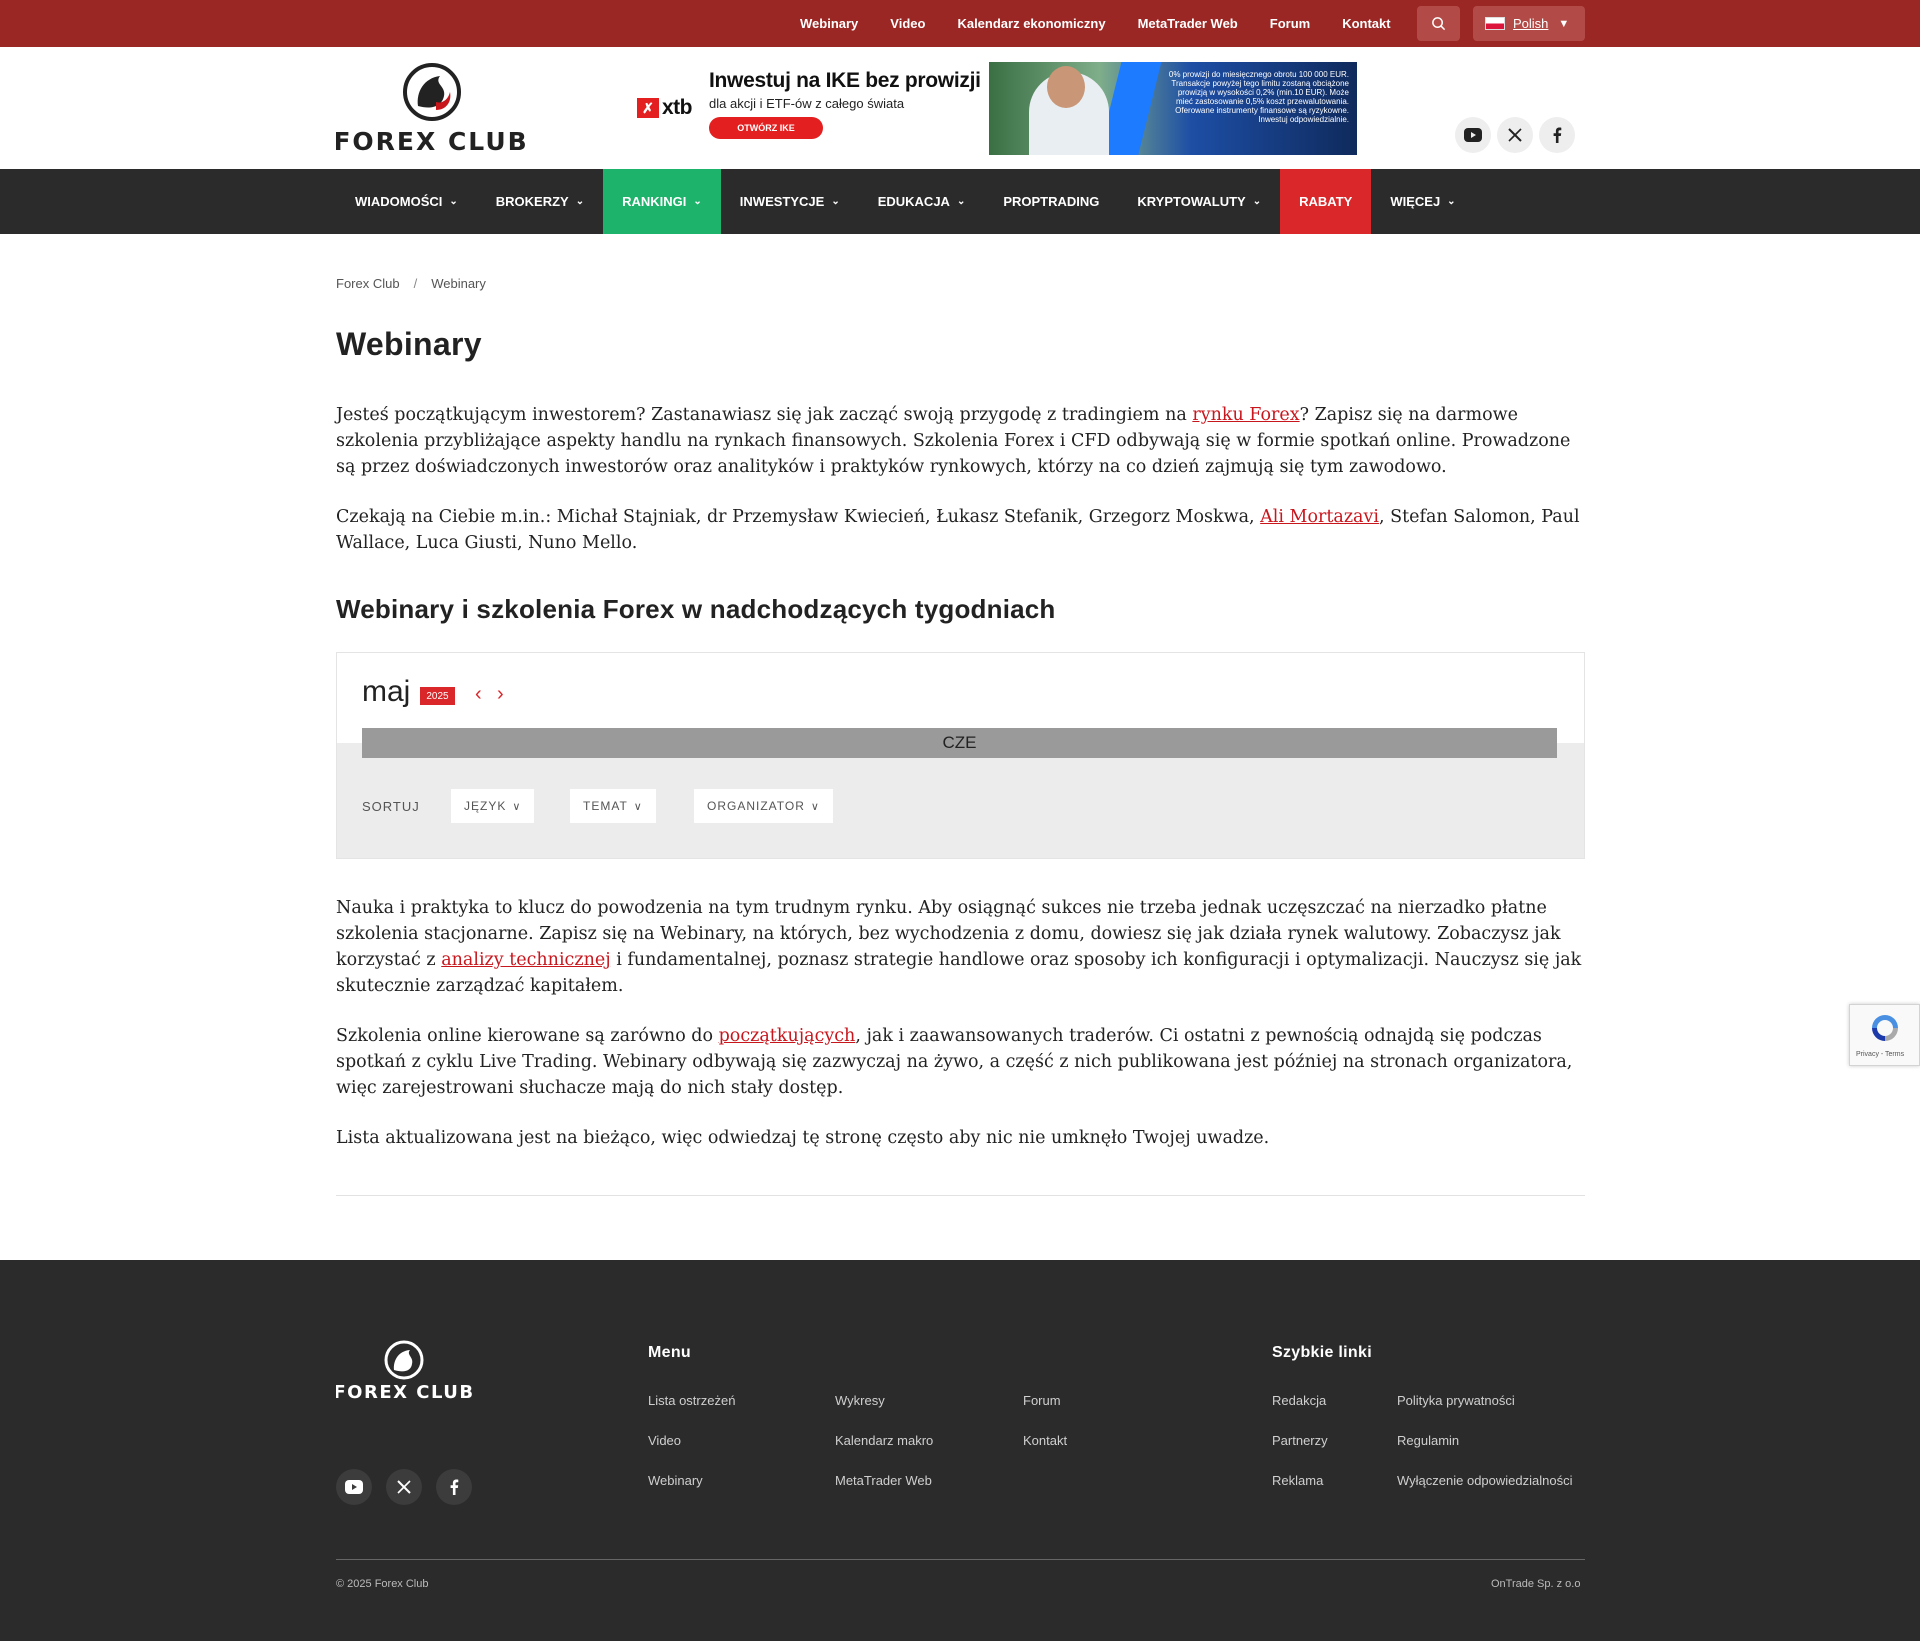  Describe the element at coordinates (1438, 23) in the screenshot. I see `search-button` at that location.